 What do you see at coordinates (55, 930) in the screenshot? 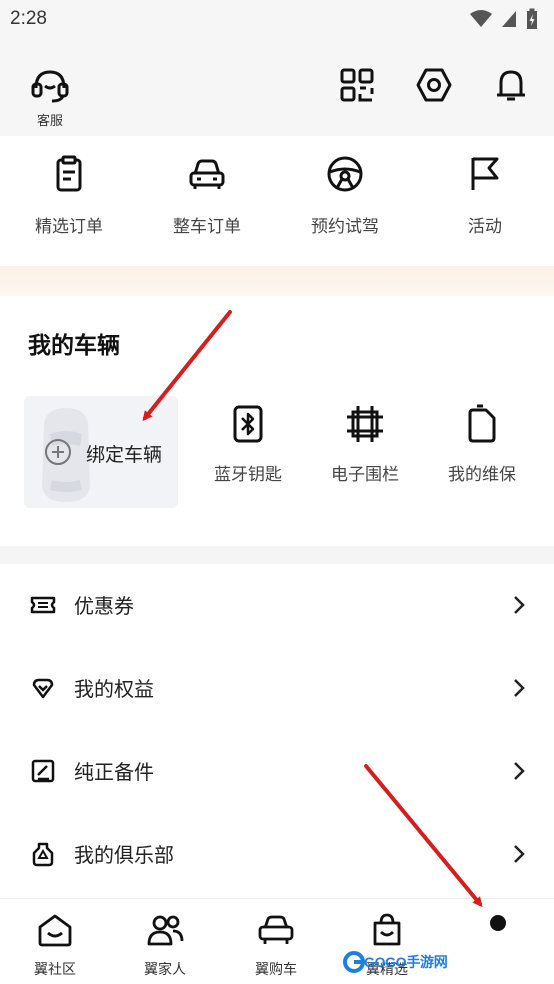
I see `community-icon` at bounding box center [55, 930].